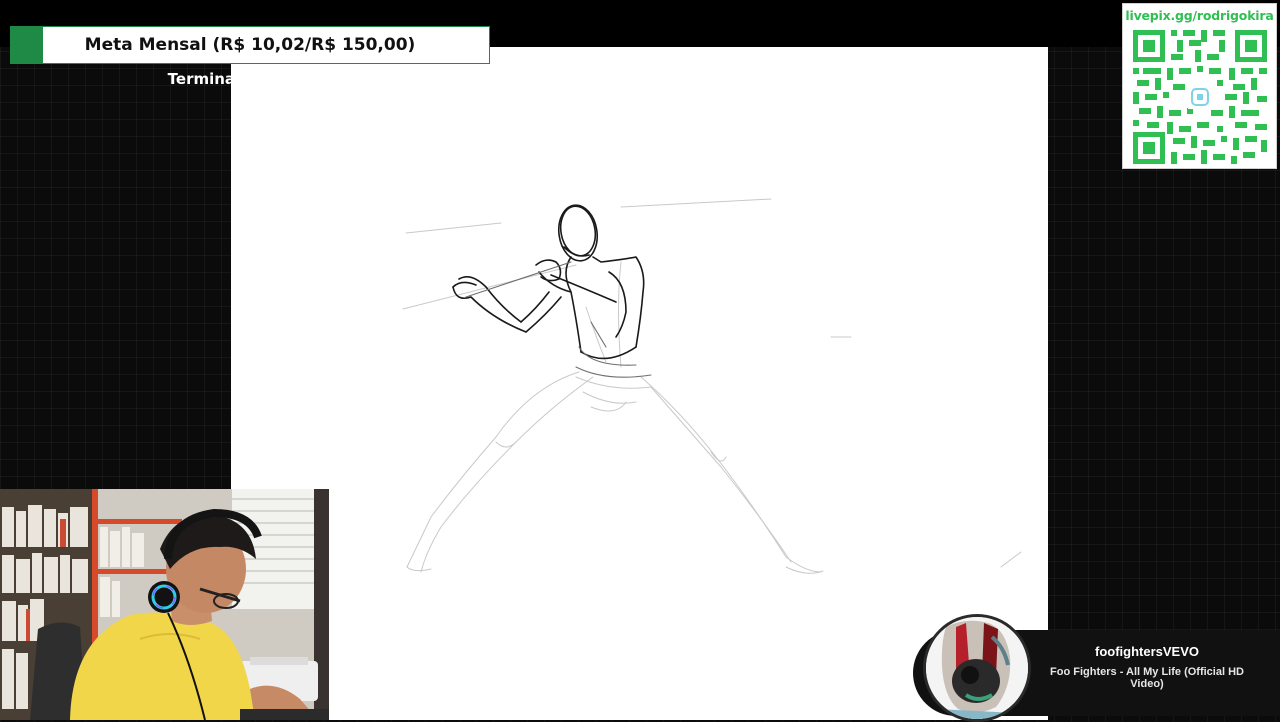 This screenshot has width=1280, height=722. What do you see at coordinates (1199, 15) in the screenshot?
I see `donation-url: livepix.gg/rodrigokira` at bounding box center [1199, 15].